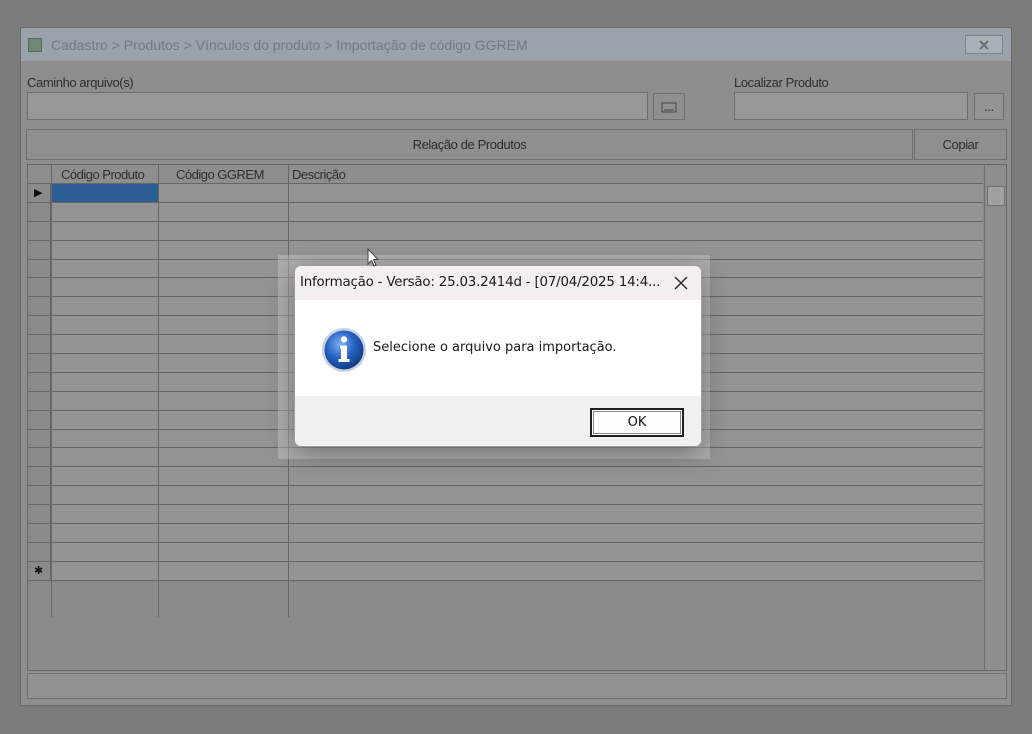 The image size is (1032, 734). I want to click on table-row: ▶, so click(505, 193).